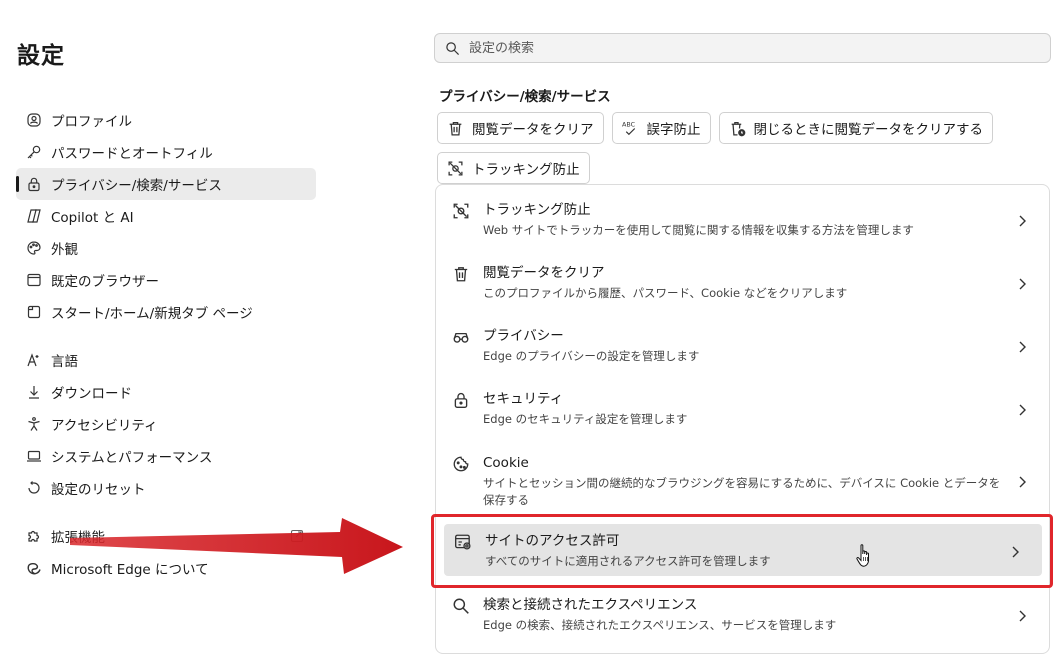  What do you see at coordinates (130, 570) in the screenshot?
I see `sidebar-item-label: Microsoft Edge について` at bounding box center [130, 570].